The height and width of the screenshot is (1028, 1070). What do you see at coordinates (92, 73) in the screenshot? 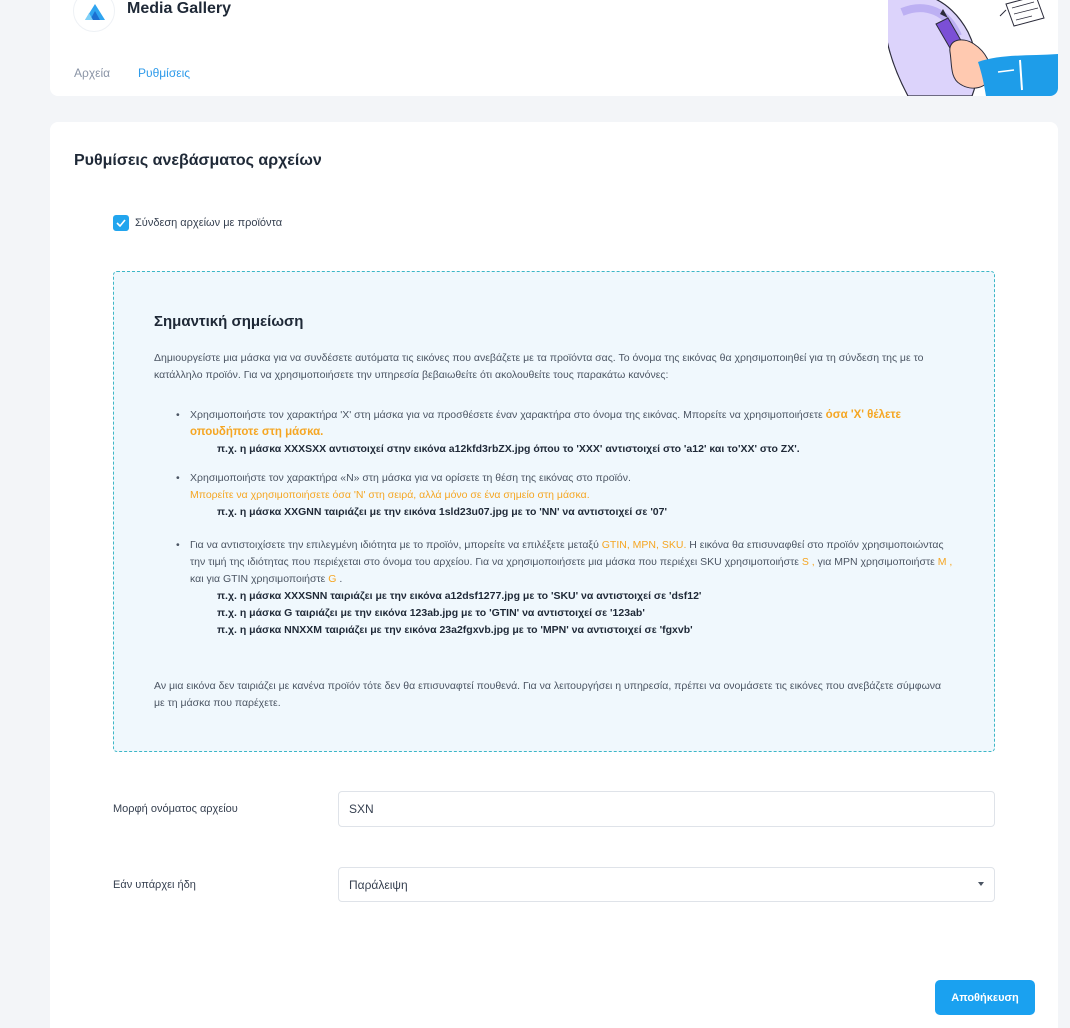
I see `tab-files: Αρχεία` at bounding box center [92, 73].